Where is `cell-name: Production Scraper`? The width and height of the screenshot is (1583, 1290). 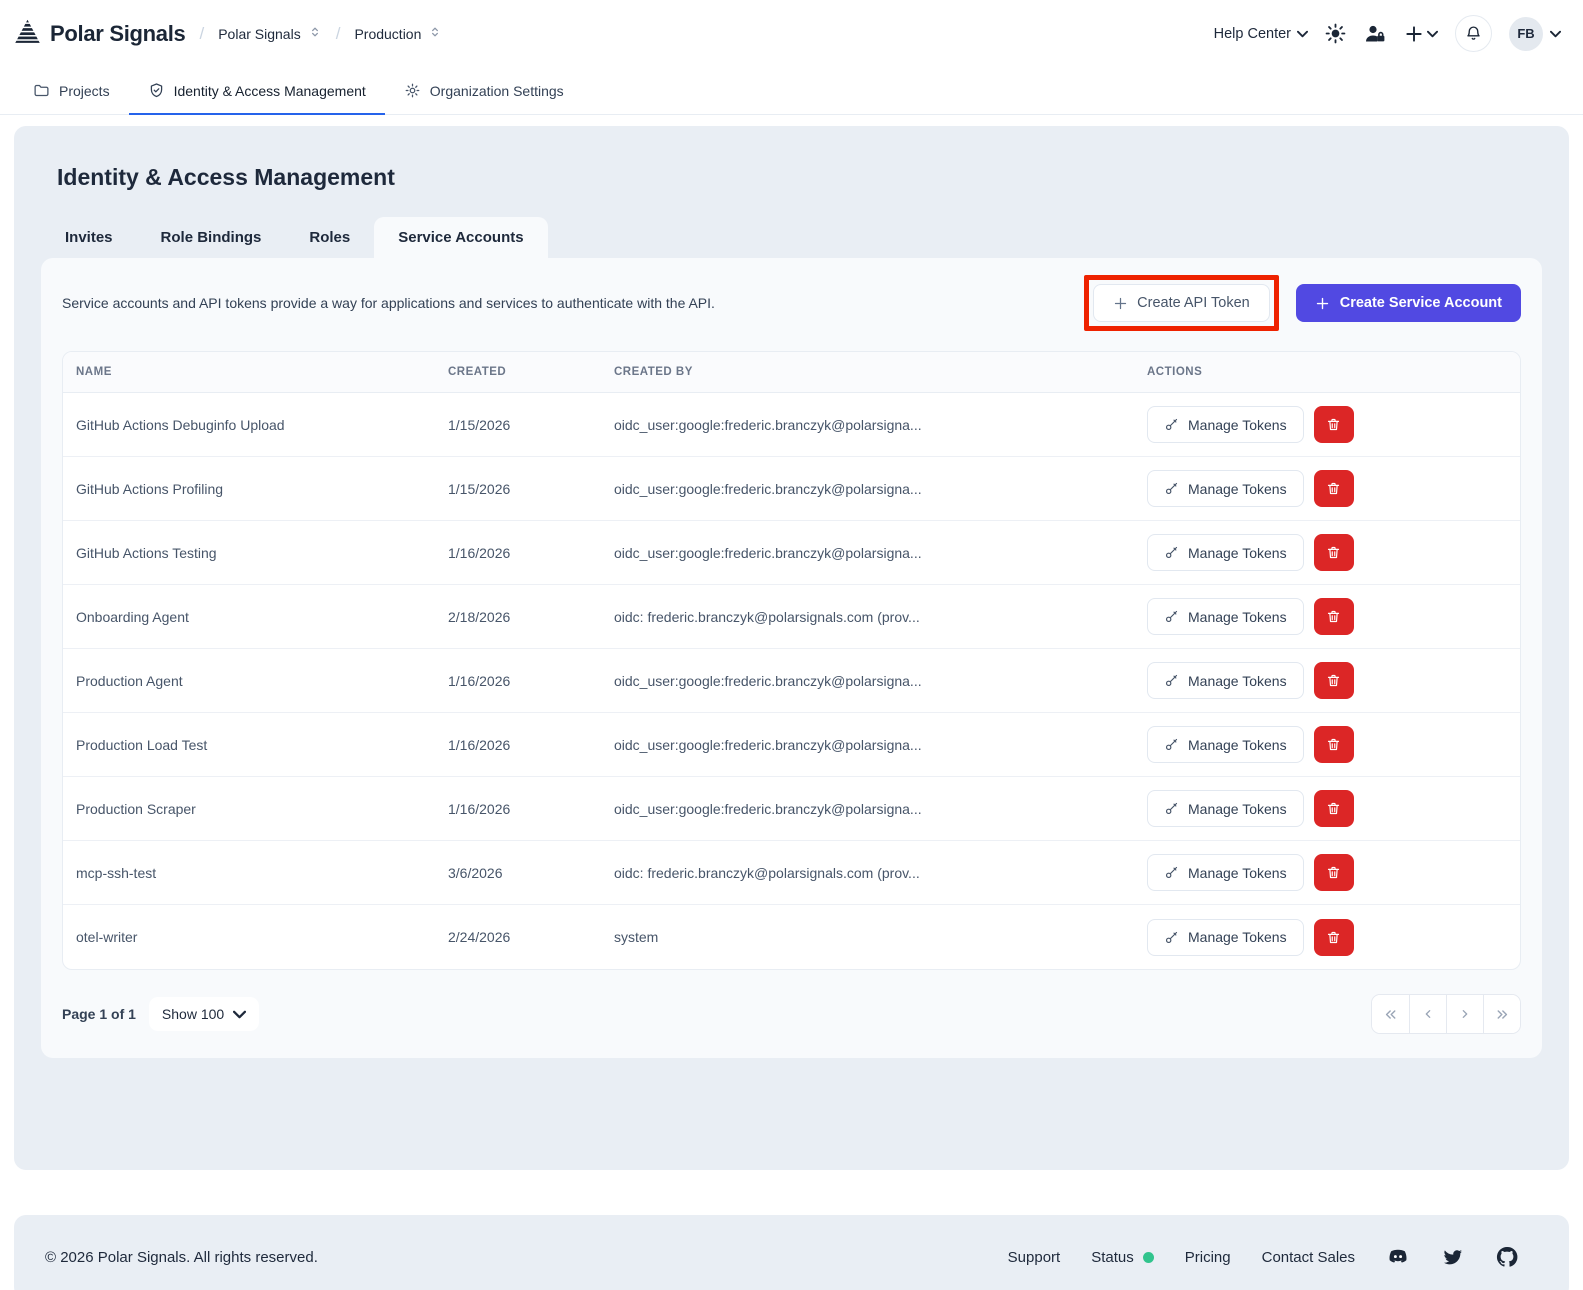 cell-name: Production Scraper is located at coordinates (136, 808).